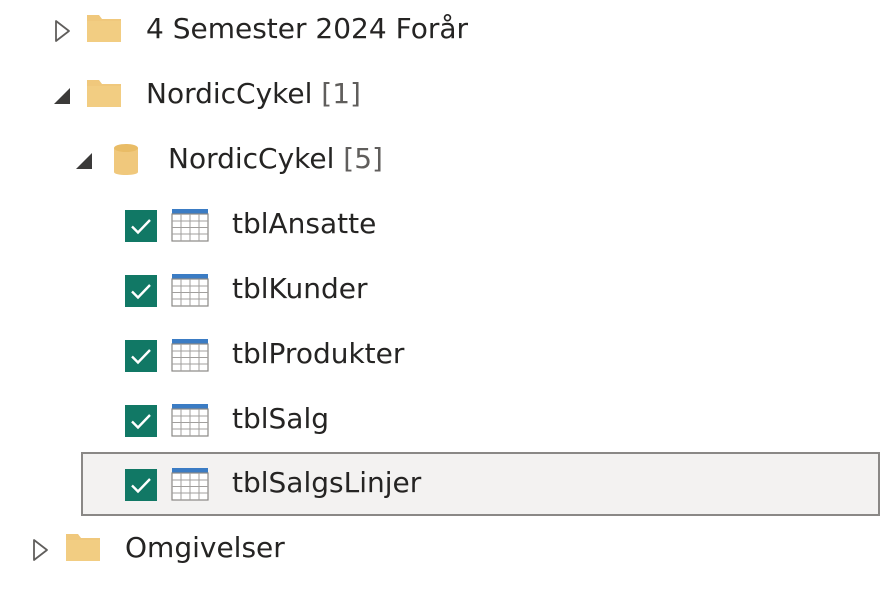 This screenshot has width=880, height=594. I want to click on tree-item-label: Omgivelser, so click(205, 547).